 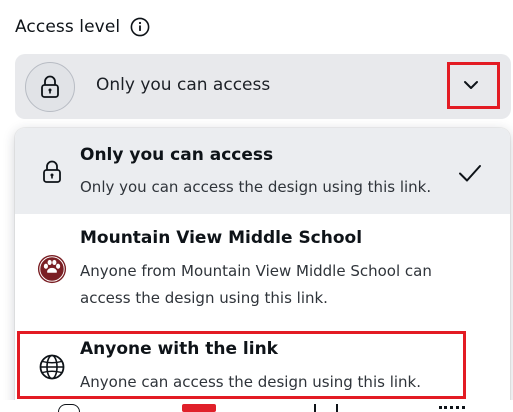 What do you see at coordinates (221, 238) in the screenshot?
I see `option-title: Mountain View Middle School` at bounding box center [221, 238].